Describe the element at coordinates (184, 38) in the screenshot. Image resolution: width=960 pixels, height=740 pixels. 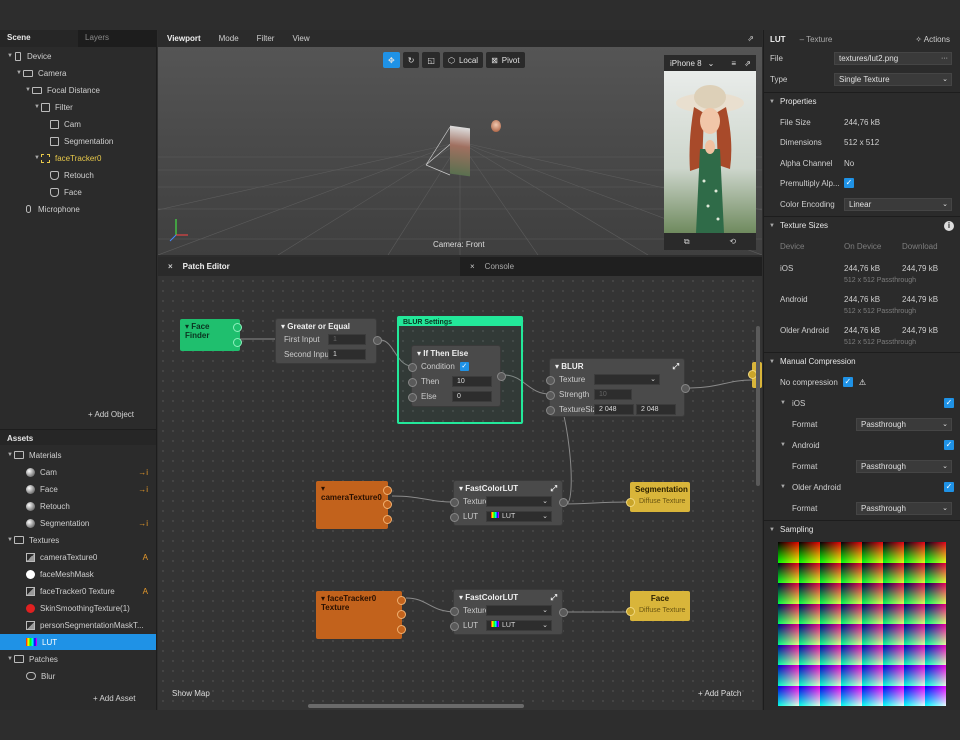
I see `menu-viewport: Viewport` at that location.